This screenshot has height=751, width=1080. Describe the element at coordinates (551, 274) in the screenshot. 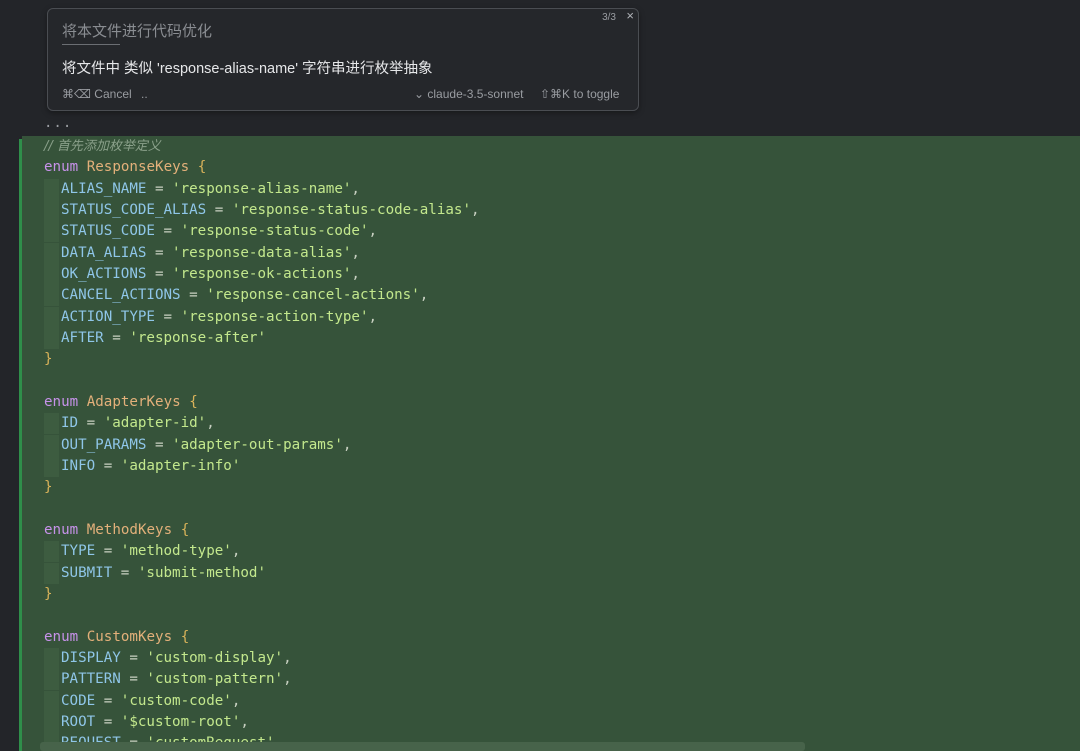

I see `code-line: 7OK_ACTIONS = 'response-ok-actions',` at that location.